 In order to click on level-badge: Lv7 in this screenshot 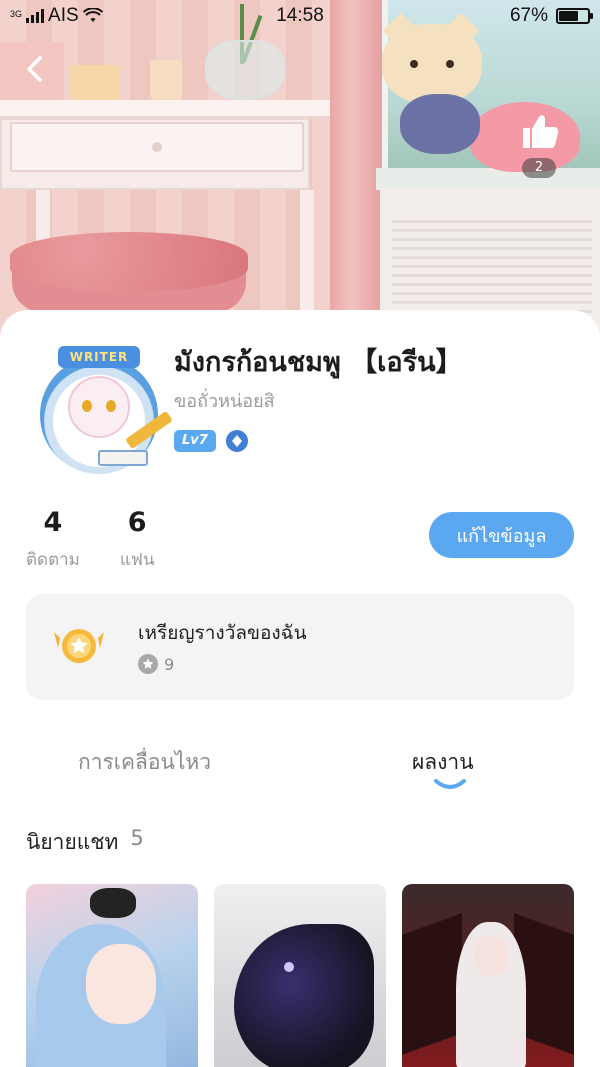, I will do `click(195, 441)`.